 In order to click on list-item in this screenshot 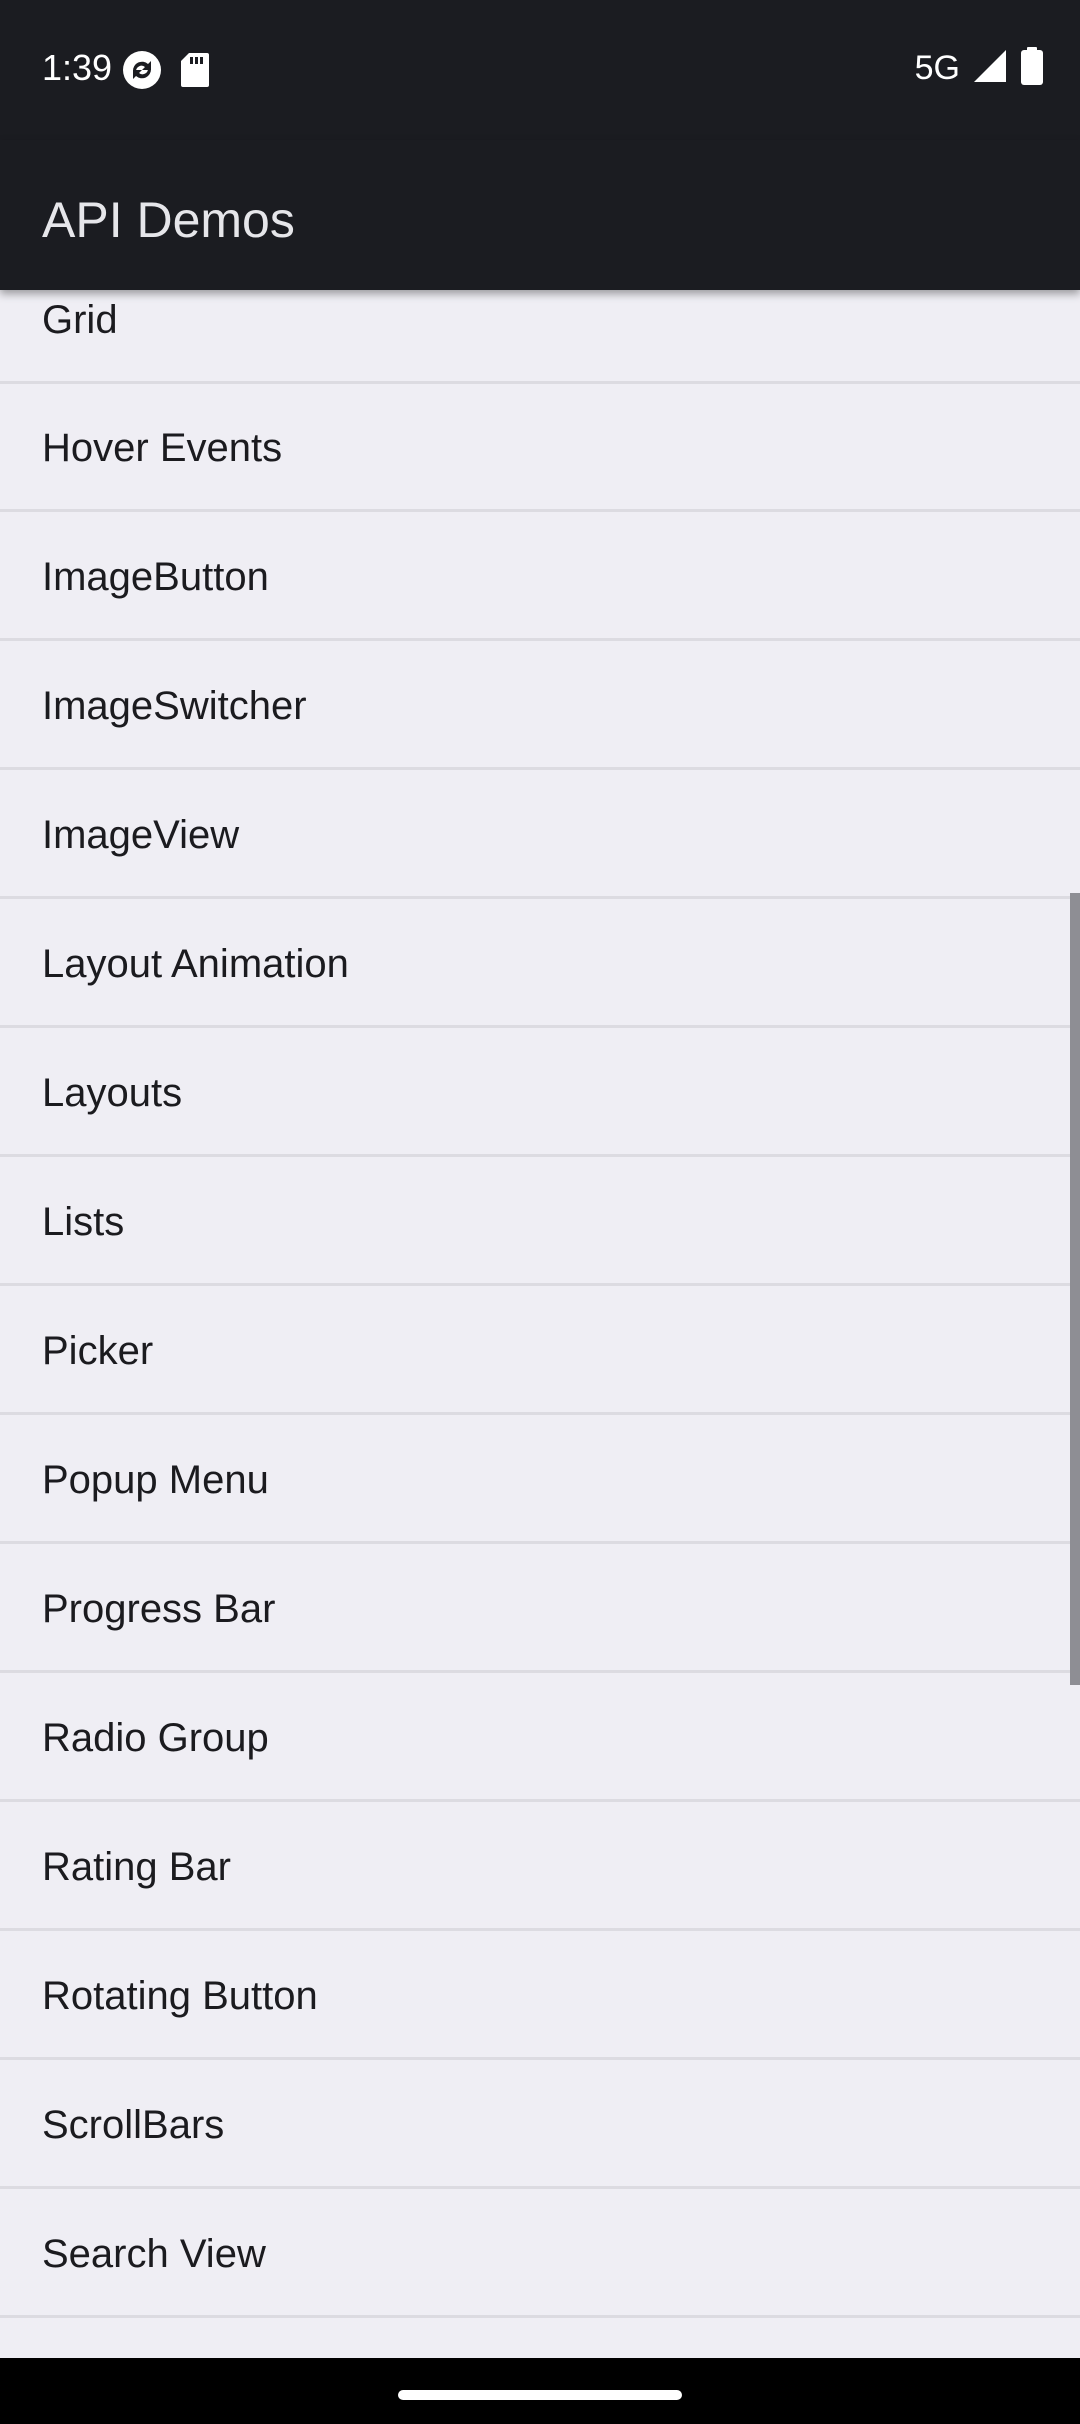, I will do `click(540, 2338)`.